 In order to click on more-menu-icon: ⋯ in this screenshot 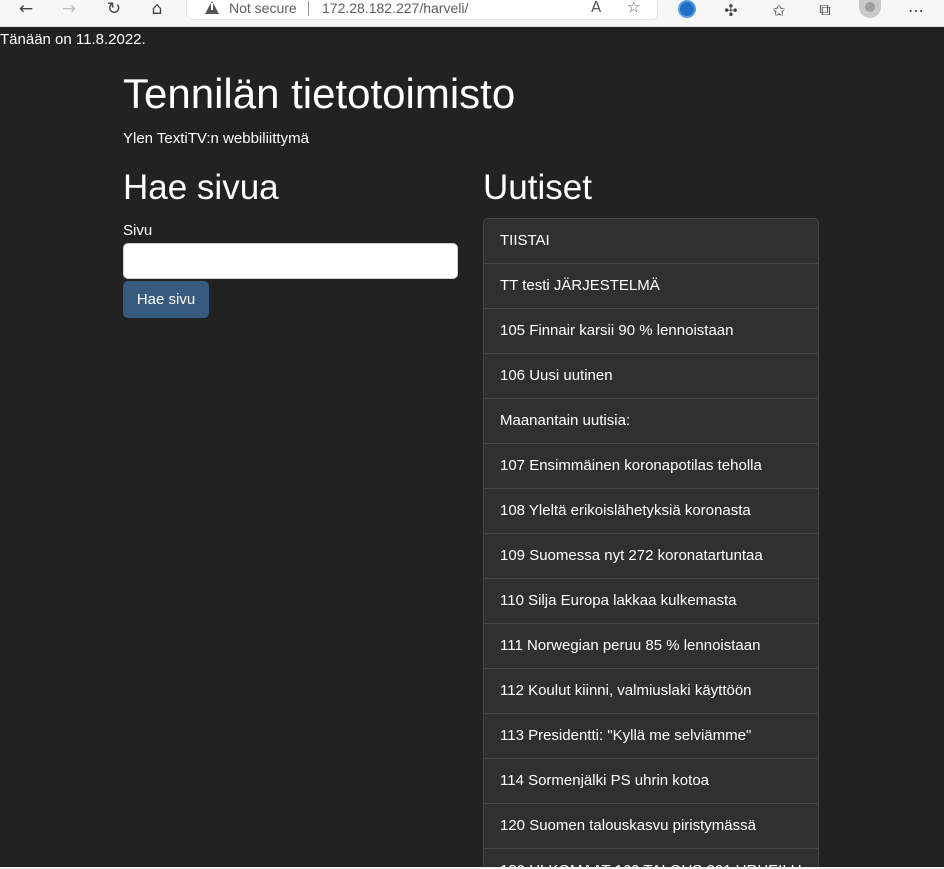, I will do `click(916, 10)`.